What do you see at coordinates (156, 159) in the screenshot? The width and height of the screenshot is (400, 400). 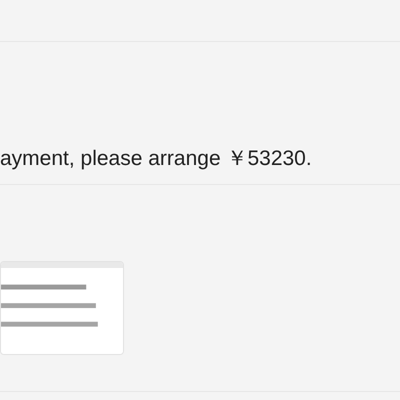 I see `message-text: ayment, please arrange ￥53230.` at bounding box center [156, 159].